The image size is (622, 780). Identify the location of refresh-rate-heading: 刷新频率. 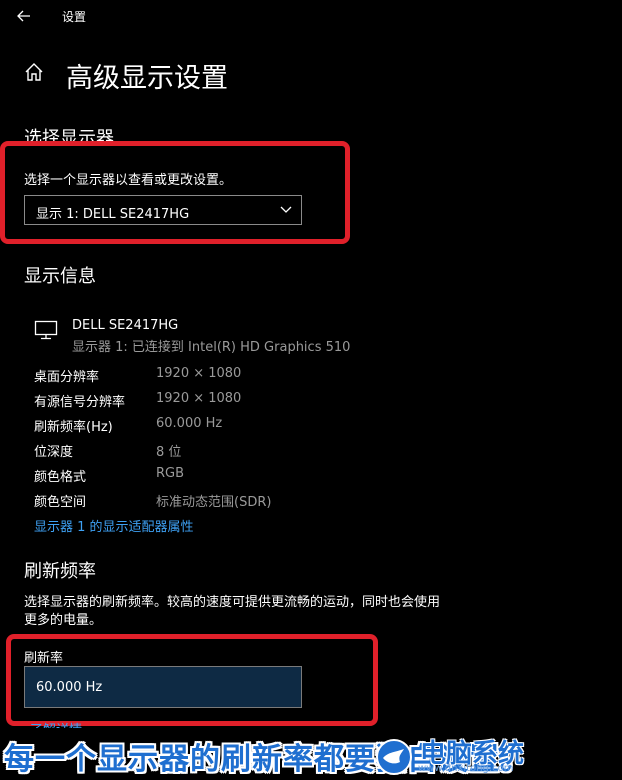
(60, 571).